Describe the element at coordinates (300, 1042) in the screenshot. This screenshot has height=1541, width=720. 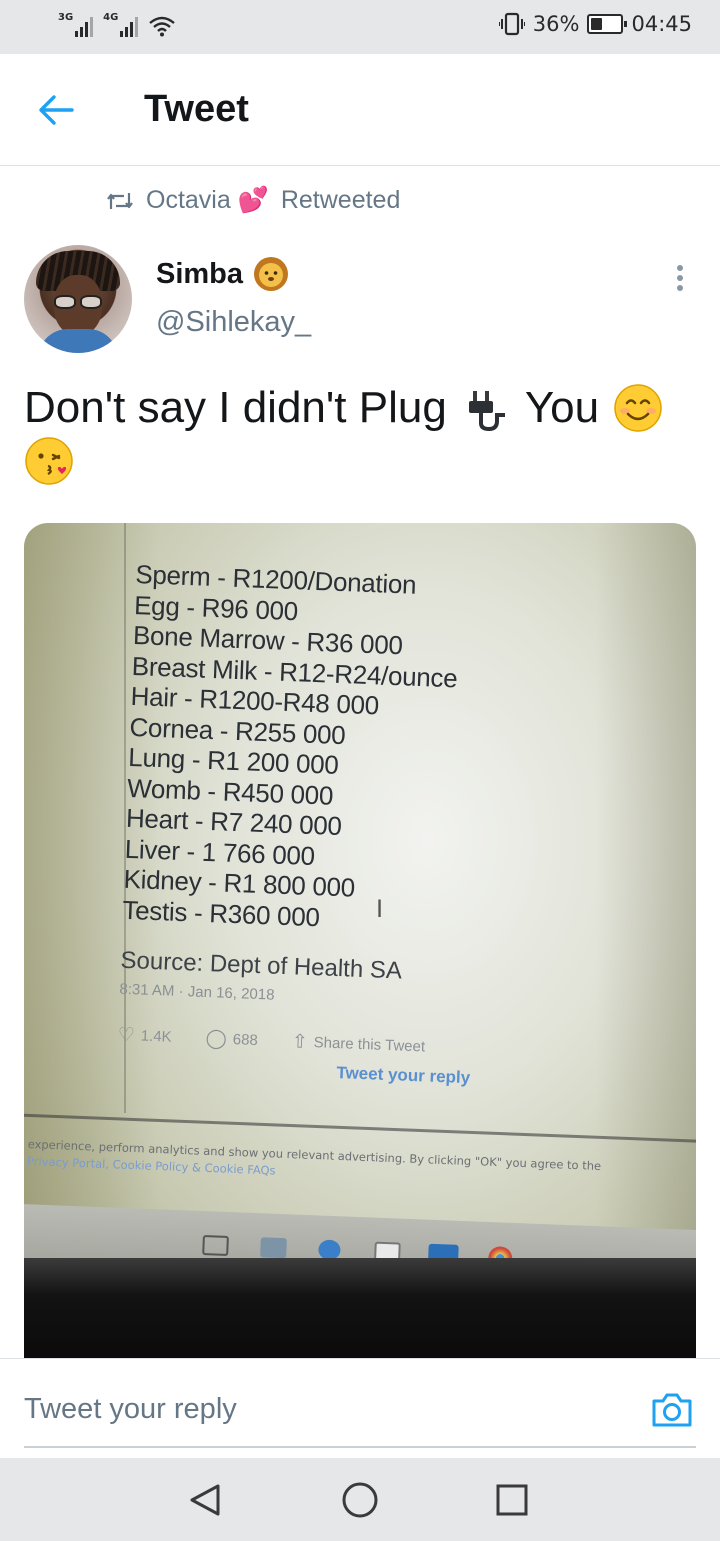
I see `share-icon: ⇧` at that location.